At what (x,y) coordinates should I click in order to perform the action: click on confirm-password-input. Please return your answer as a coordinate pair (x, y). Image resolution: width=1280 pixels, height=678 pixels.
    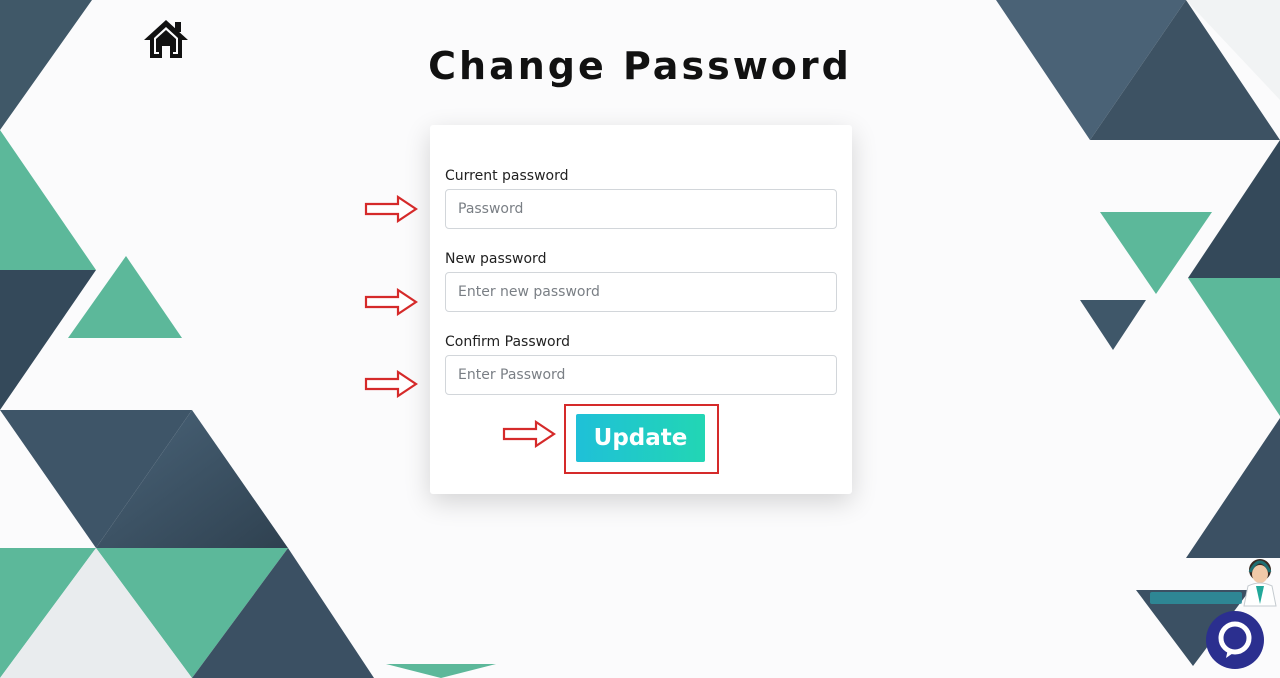
    Looking at the image, I should click on (641, 375).